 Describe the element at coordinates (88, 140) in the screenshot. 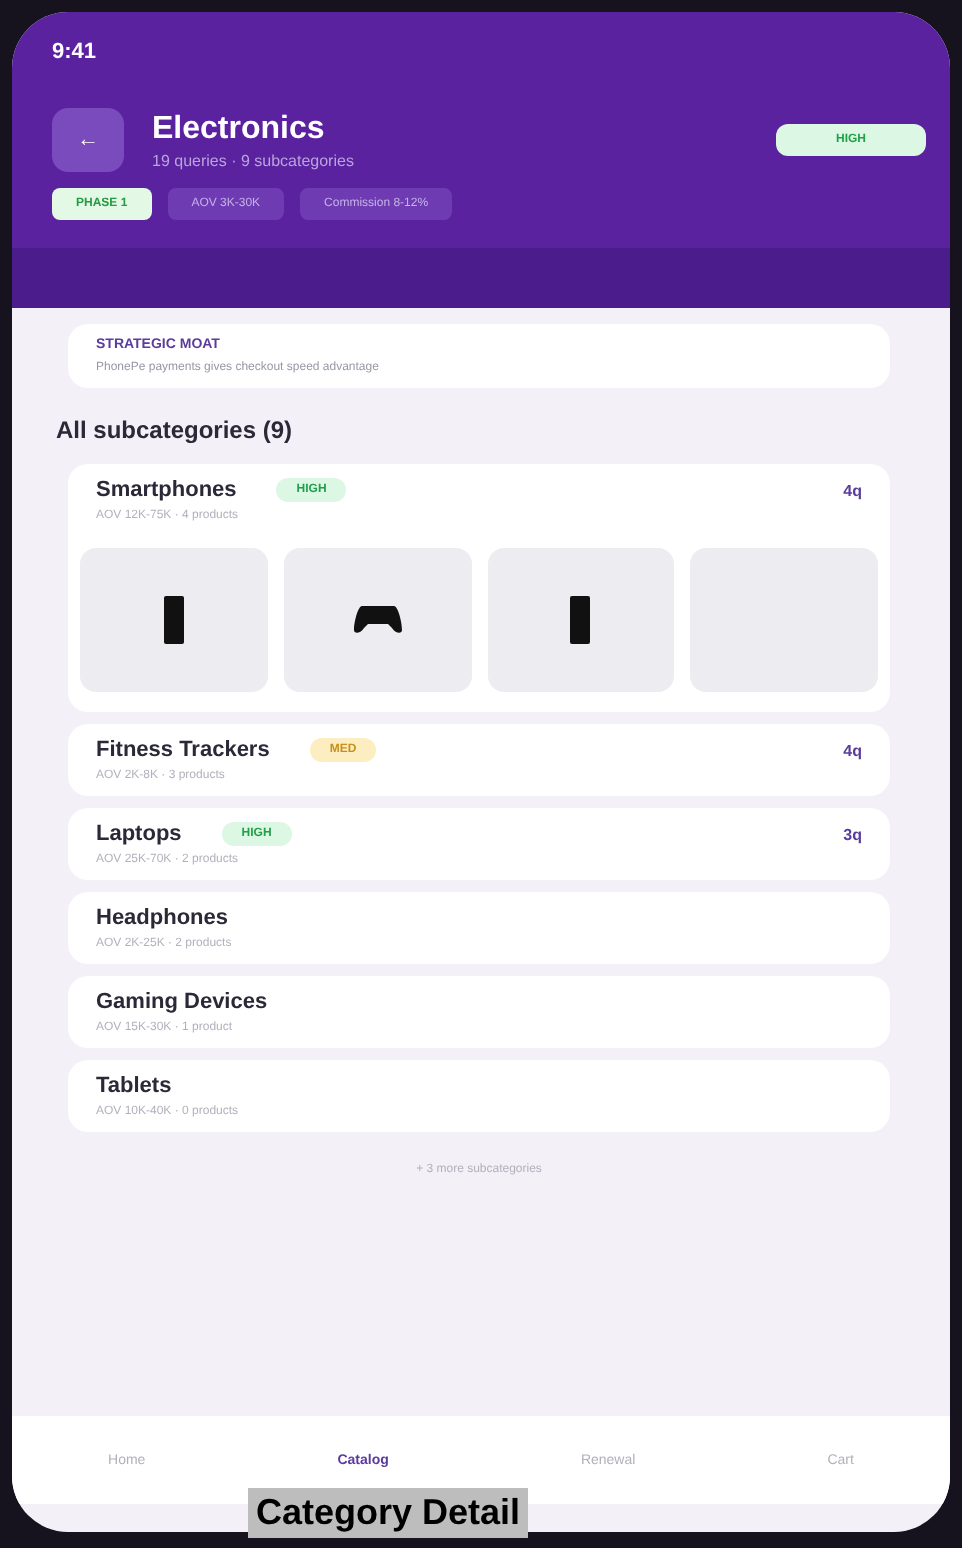

I see `back-button: ←` at that location.